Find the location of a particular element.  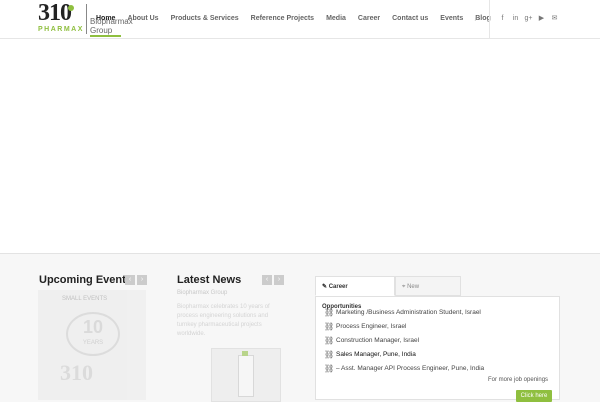

click-here-button: Click here is located at coordinates (534, 396).